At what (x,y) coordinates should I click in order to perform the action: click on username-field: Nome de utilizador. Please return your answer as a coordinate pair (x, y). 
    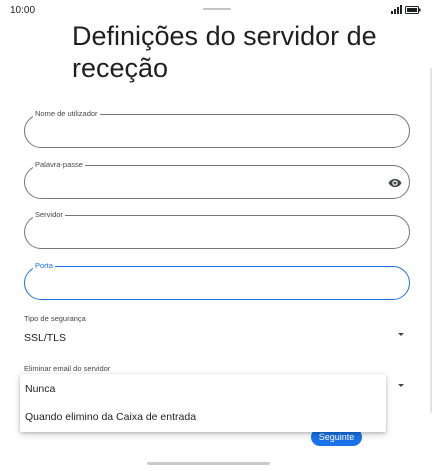
    Looking at the image, I should click on (217, 128).